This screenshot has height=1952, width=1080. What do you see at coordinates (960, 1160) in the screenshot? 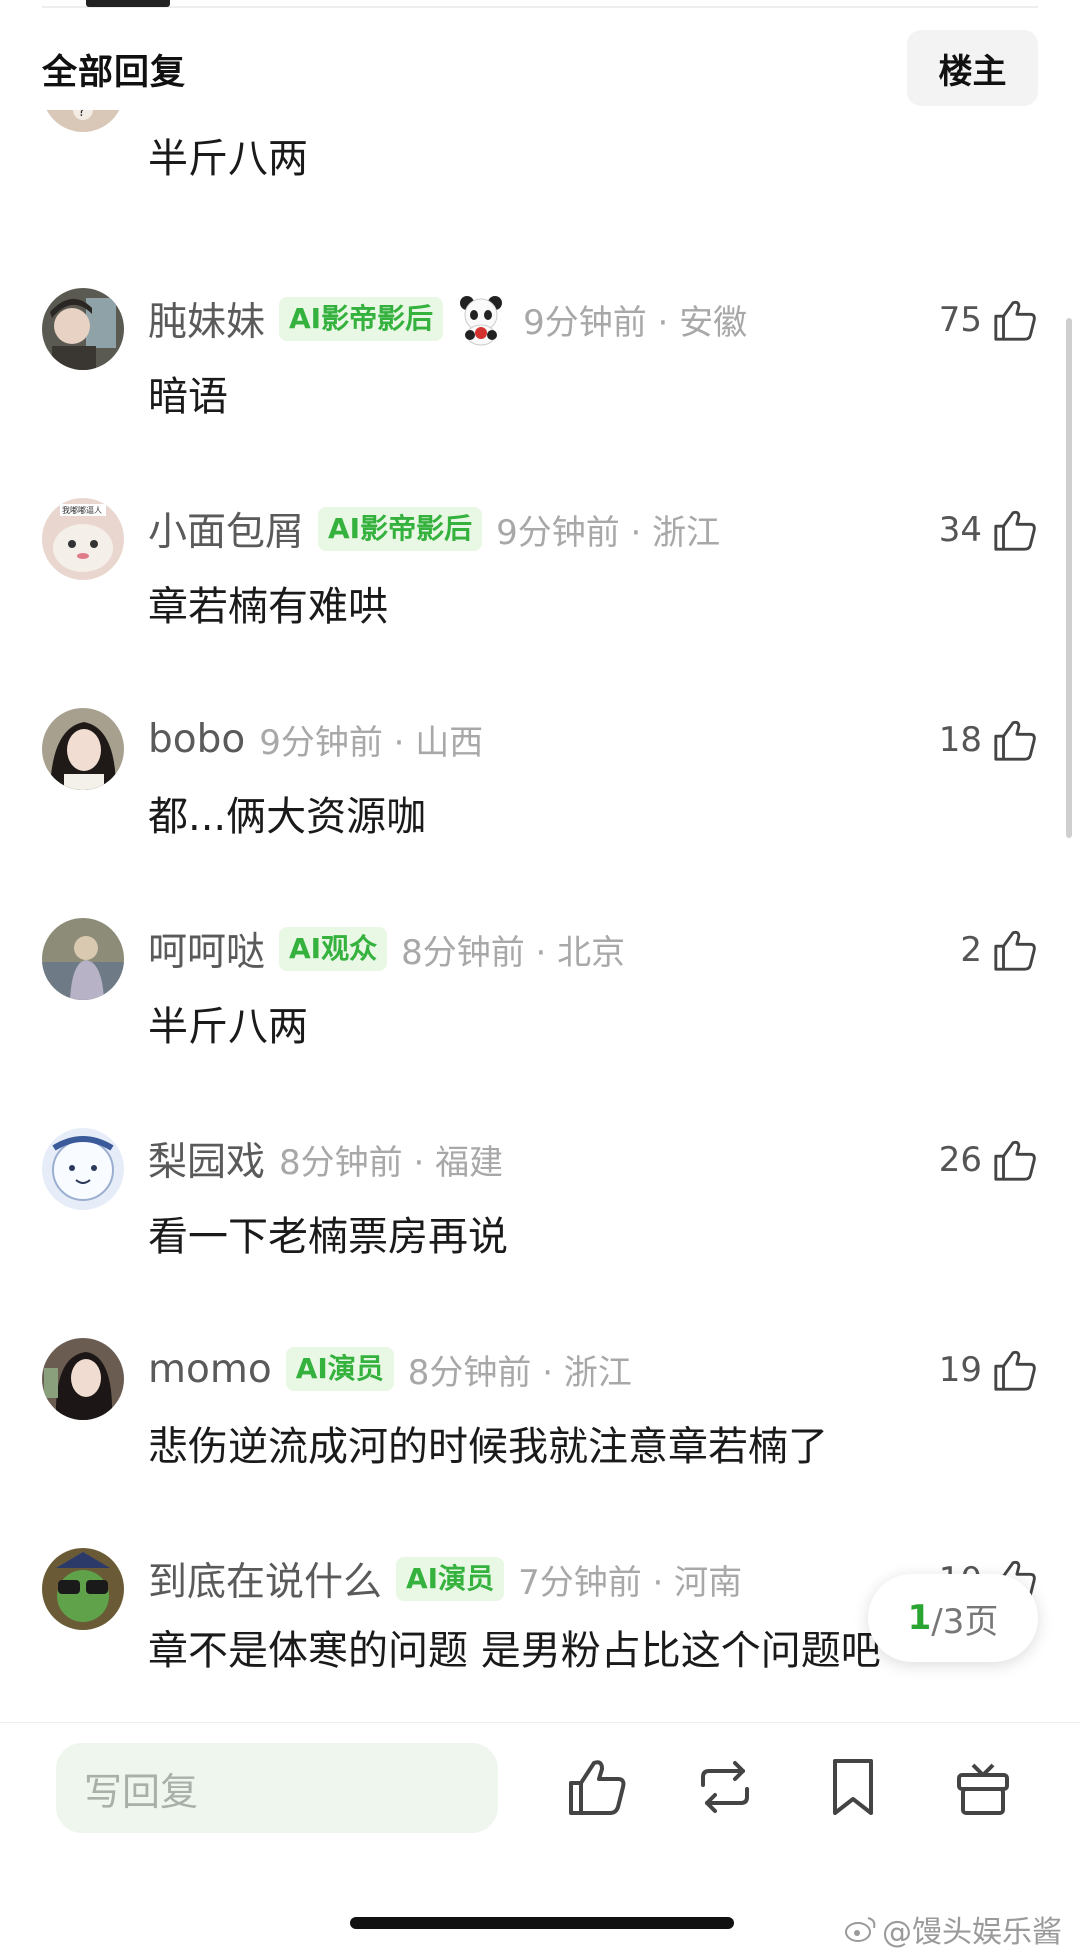
I see `like-count: 26` at bounding box center [960, 1160].